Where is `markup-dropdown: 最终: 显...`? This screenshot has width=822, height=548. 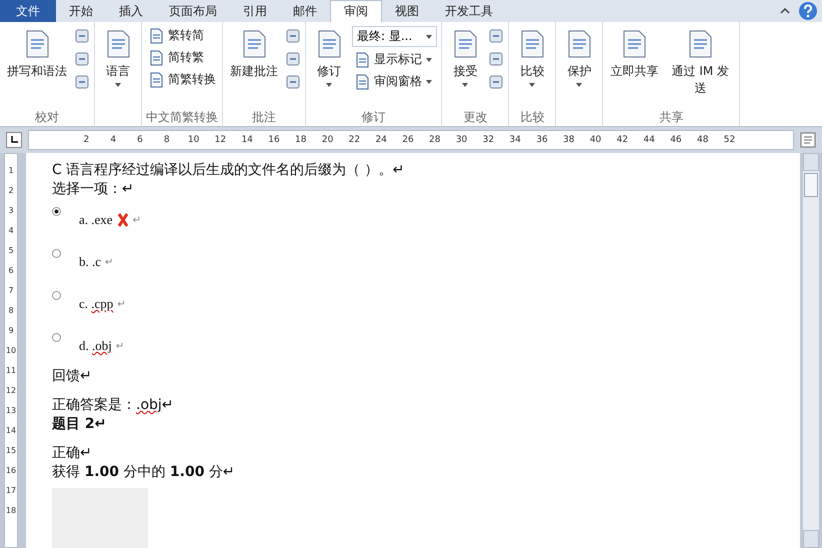
markup-dropdown: 最终: 显... is located at coordinates (395, 36).